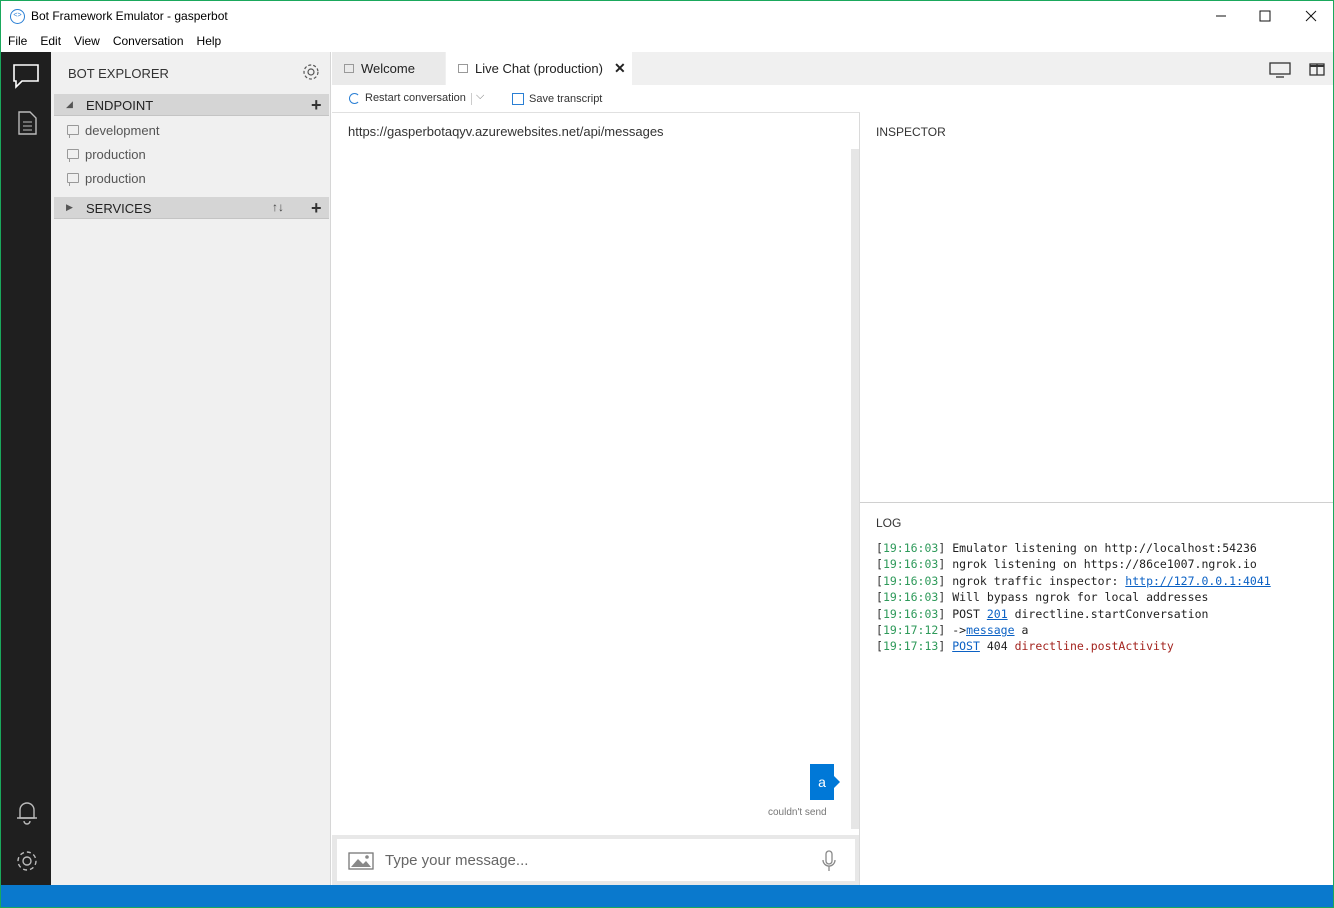 The width and height of the screenshot is (1334, 908). Describe the element at coordinates (407, 98) in the screenshot. I see `restart-conversation-button: Restart conversation` at that location.